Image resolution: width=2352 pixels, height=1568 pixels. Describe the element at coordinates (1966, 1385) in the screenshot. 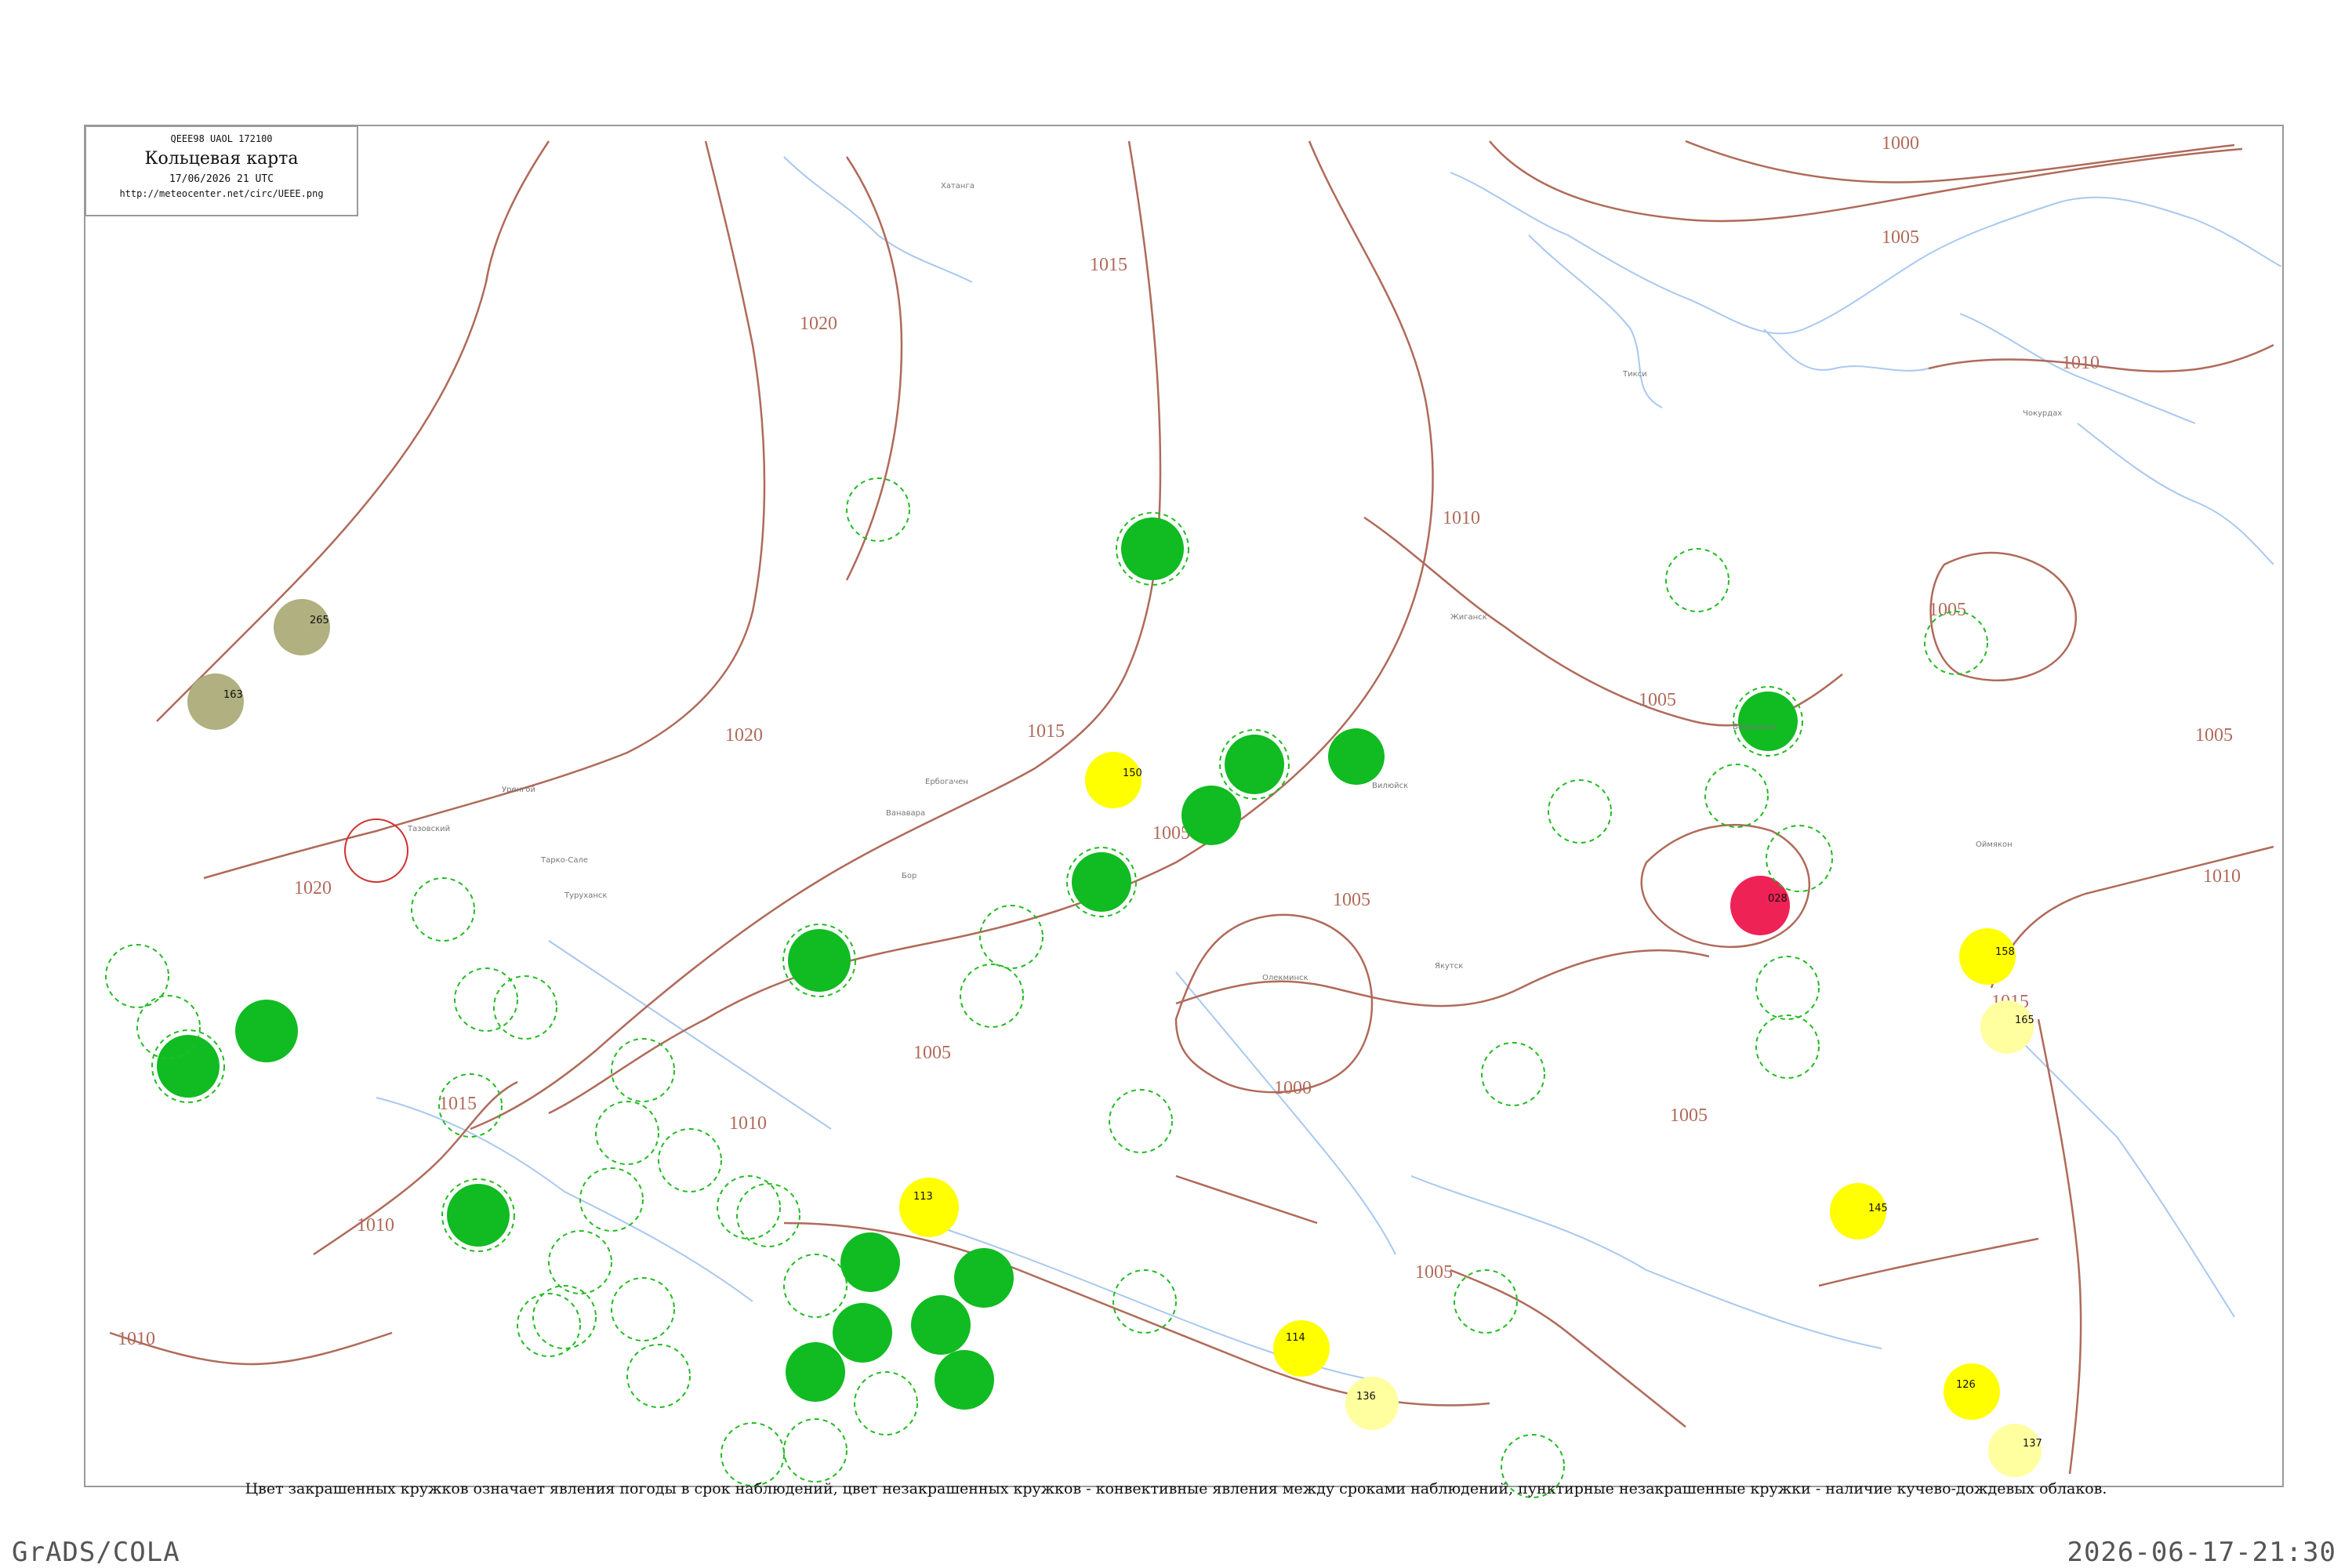

I see `station-value: 126` at that location.